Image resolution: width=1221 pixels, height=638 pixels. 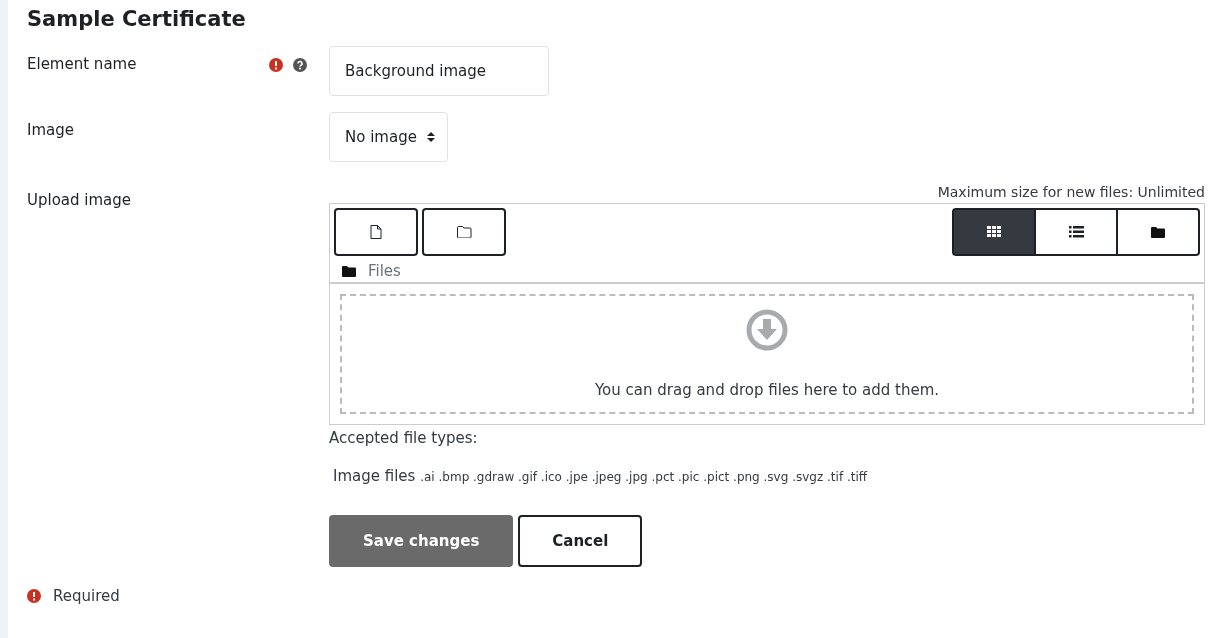 What do you see at coordinates (34, 596) in the screenshot?
I see `required-icon` at bounding box center [34, 596].